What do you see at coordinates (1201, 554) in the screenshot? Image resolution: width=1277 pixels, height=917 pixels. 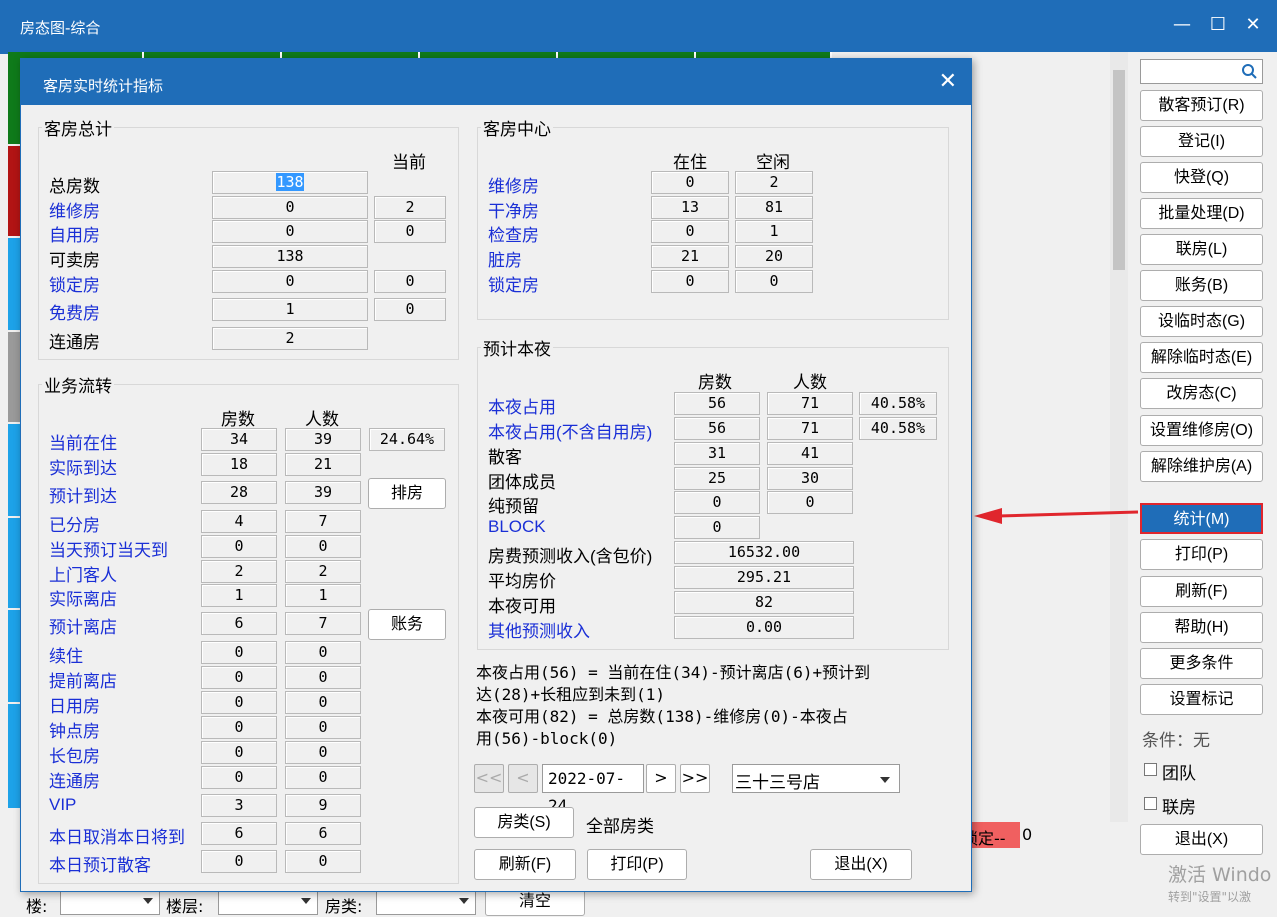 I see `print-button: 打印(P)` at bounding box center [1201, 554].